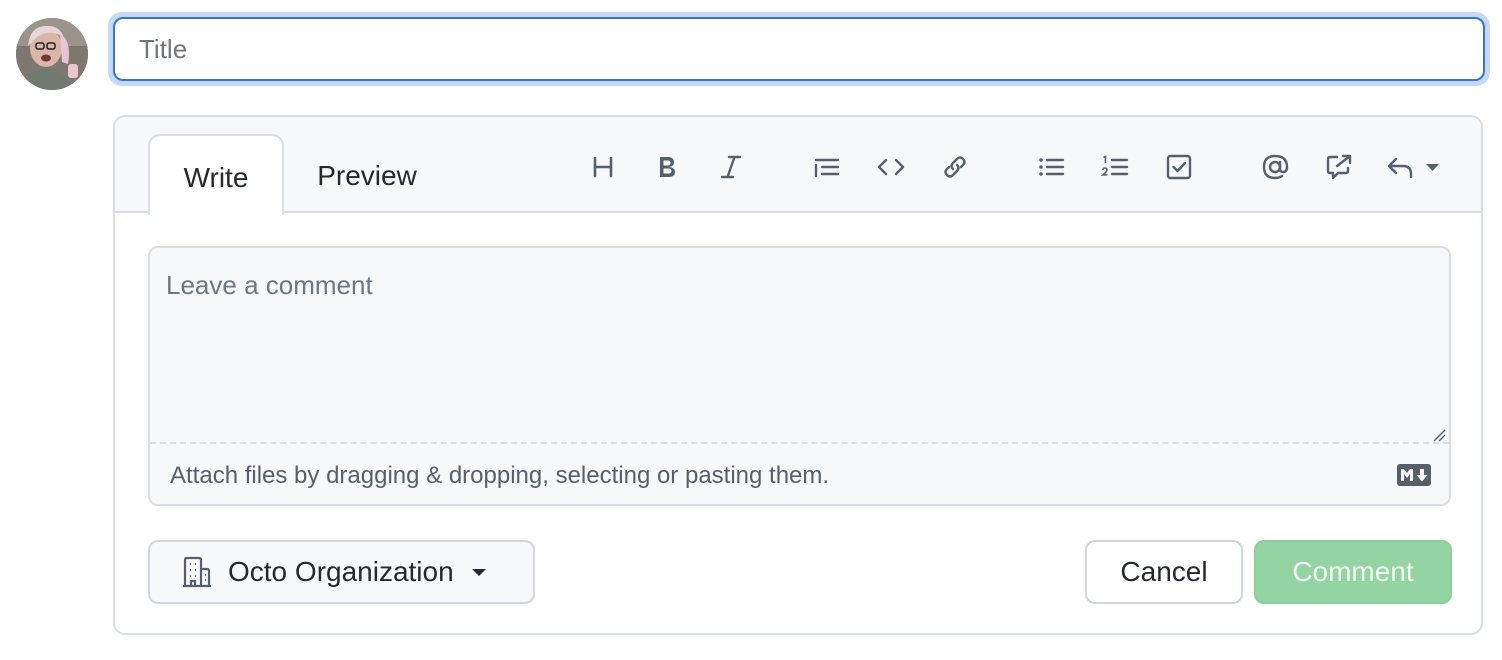  I want to click on task-list-icon, so click(1179, 167).